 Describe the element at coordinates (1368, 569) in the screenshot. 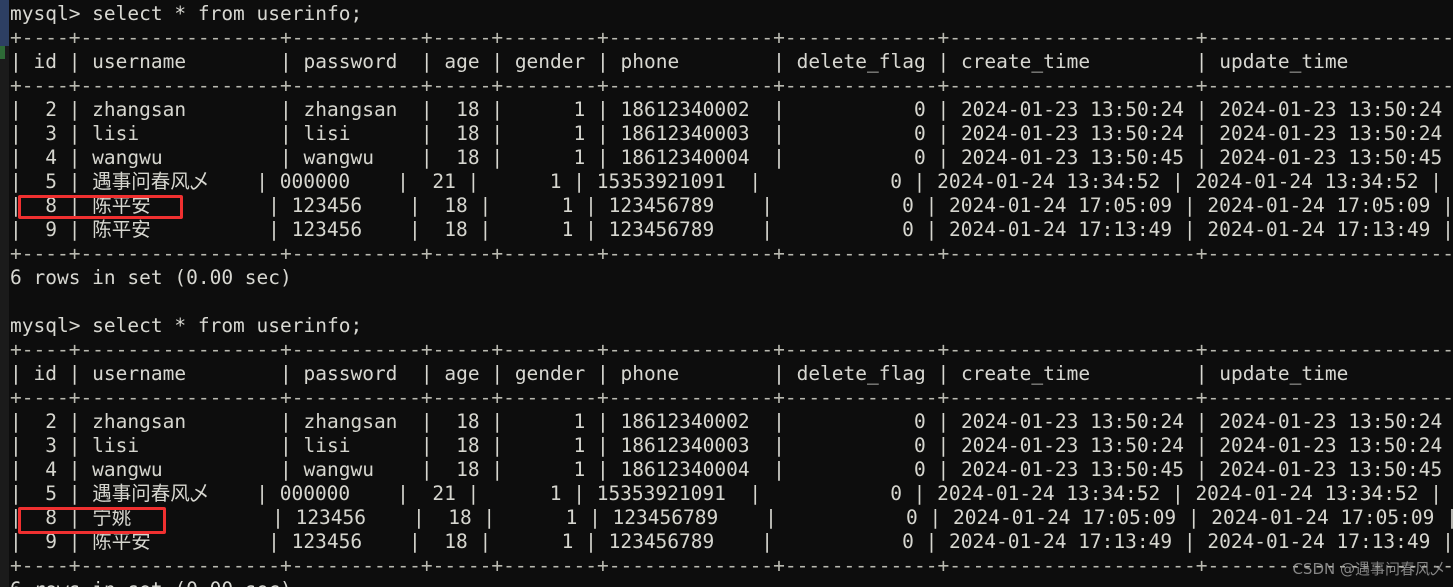

I see `csdn-watermark: CSDN @遇事问春风乄` at that location.